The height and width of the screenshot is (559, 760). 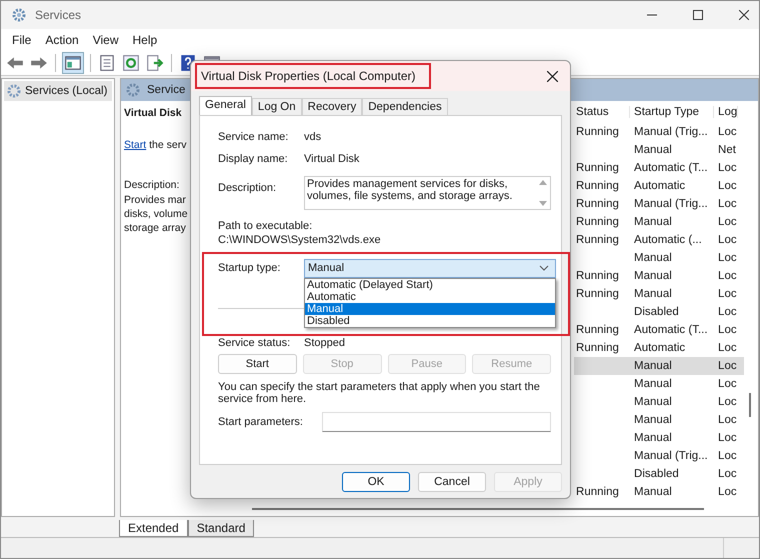 I want to click on dropdown-option: Manual, so click(x=430, y=308).